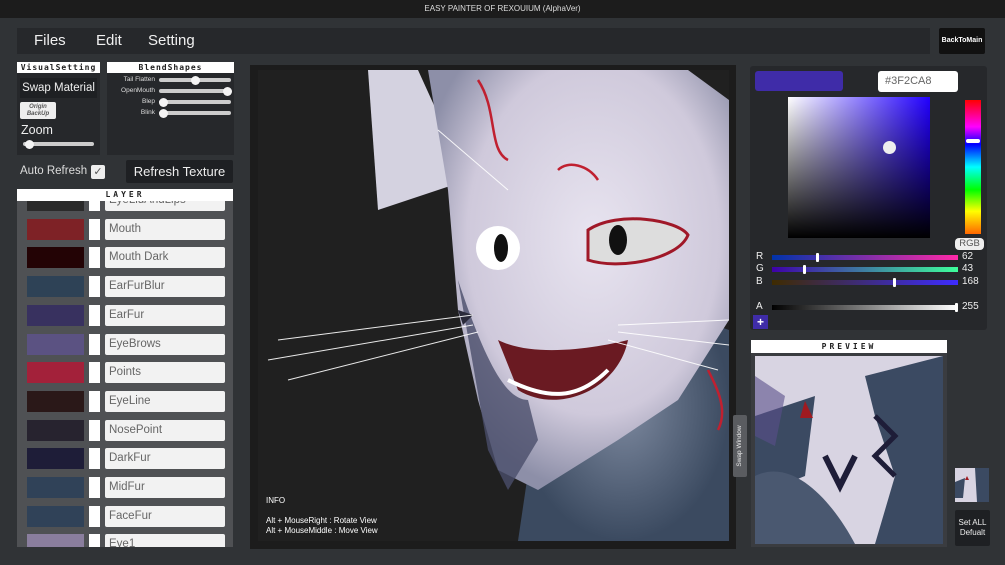 This screenshot has width=1005, height=565. What do you see at coordinates (618, 240) in the screenshot?
I see `cat-pupil-right` at bounding box center [618, 240].